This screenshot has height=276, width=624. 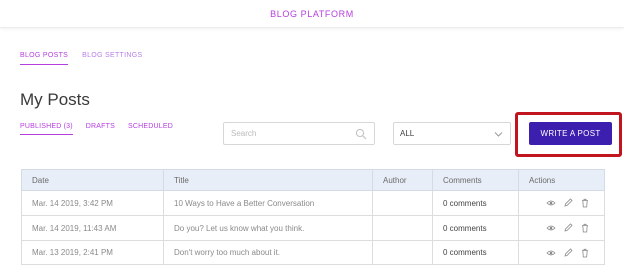 I want to click on table-header-row: Date Title Author Comments Actions, so click(x=313, y=180).